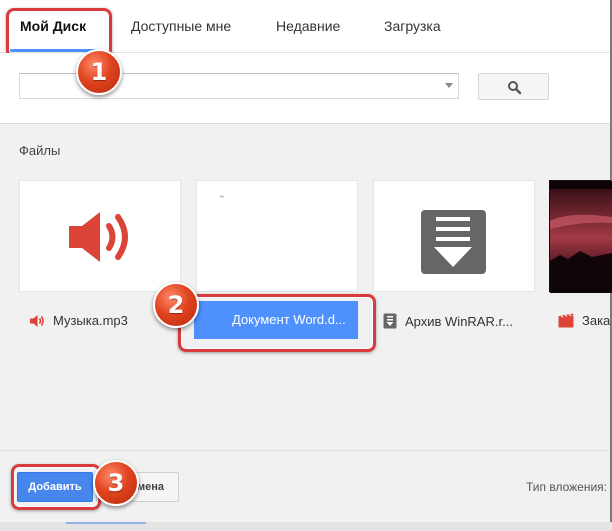 The width and height of the screenshot is (612, 531). Describe the element at coordinates (412, 26) in the screenshot. I see `tab-upload: Загрузка` at that location.